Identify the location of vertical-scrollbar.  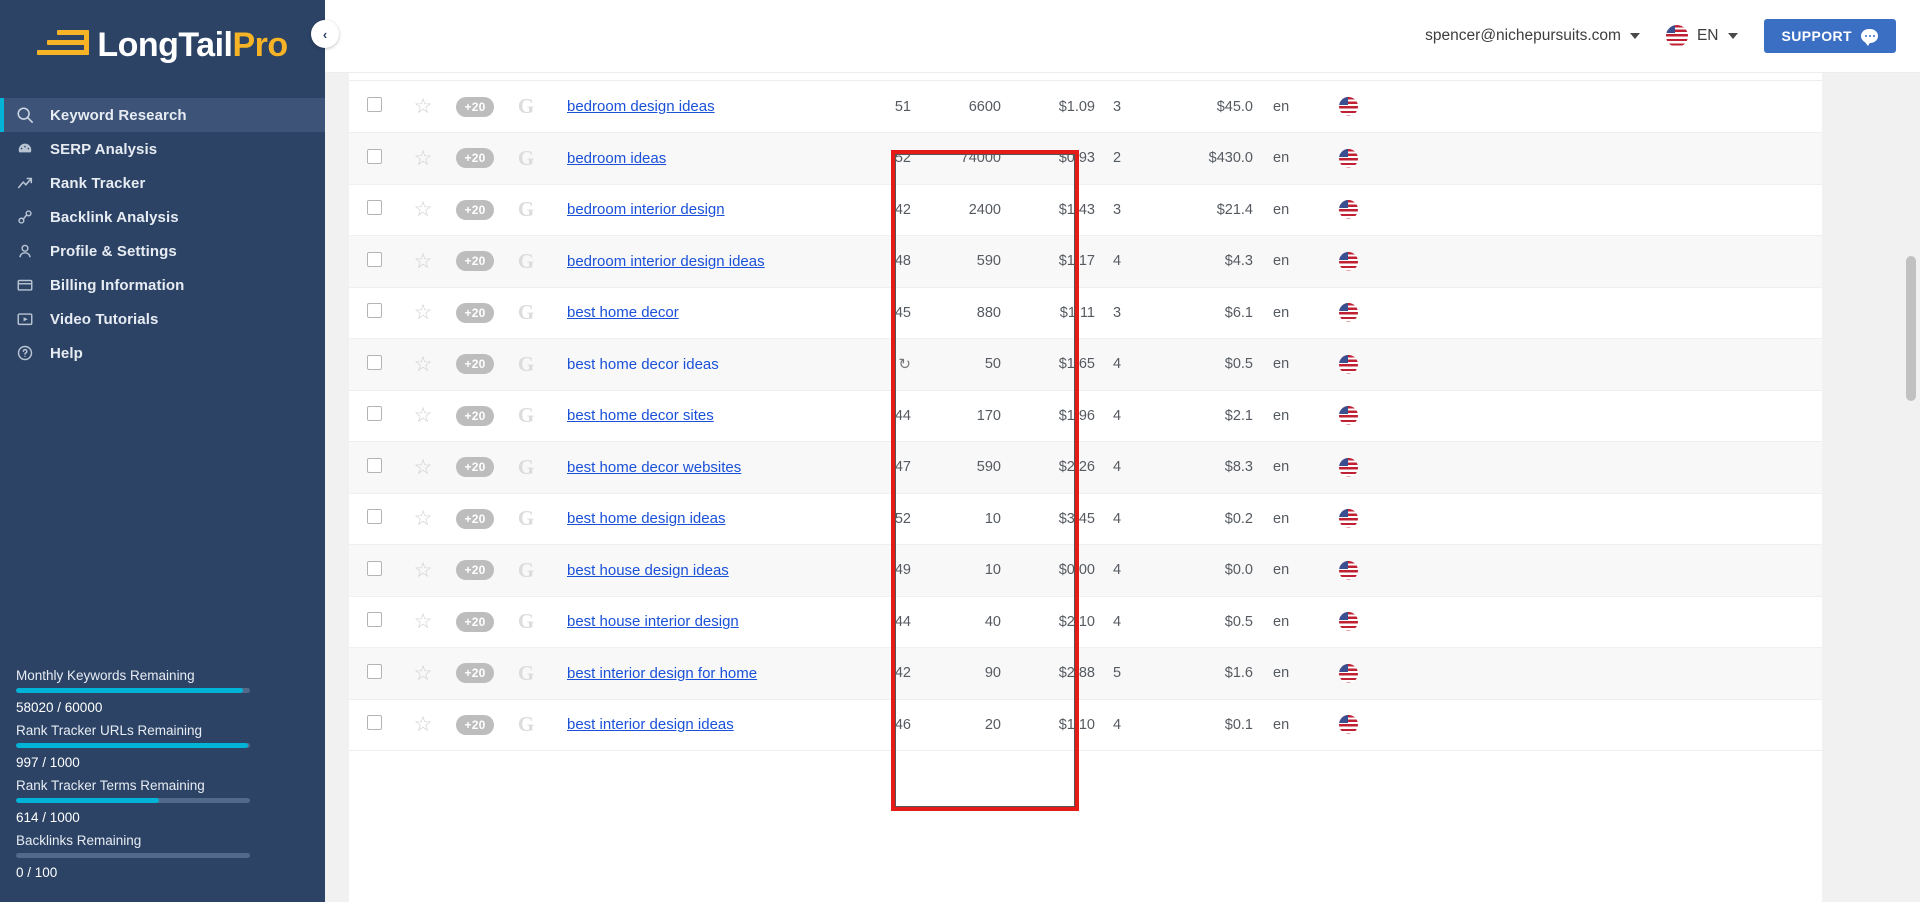
(1911, 524).